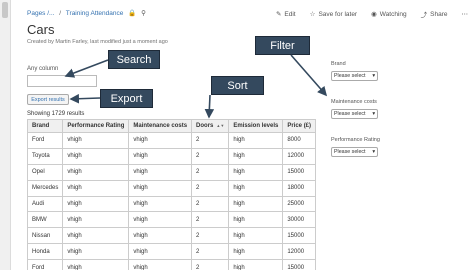  I want to click on table-row: Mercedes vhigh vhigh 2 high 18000, so click(171, 188).